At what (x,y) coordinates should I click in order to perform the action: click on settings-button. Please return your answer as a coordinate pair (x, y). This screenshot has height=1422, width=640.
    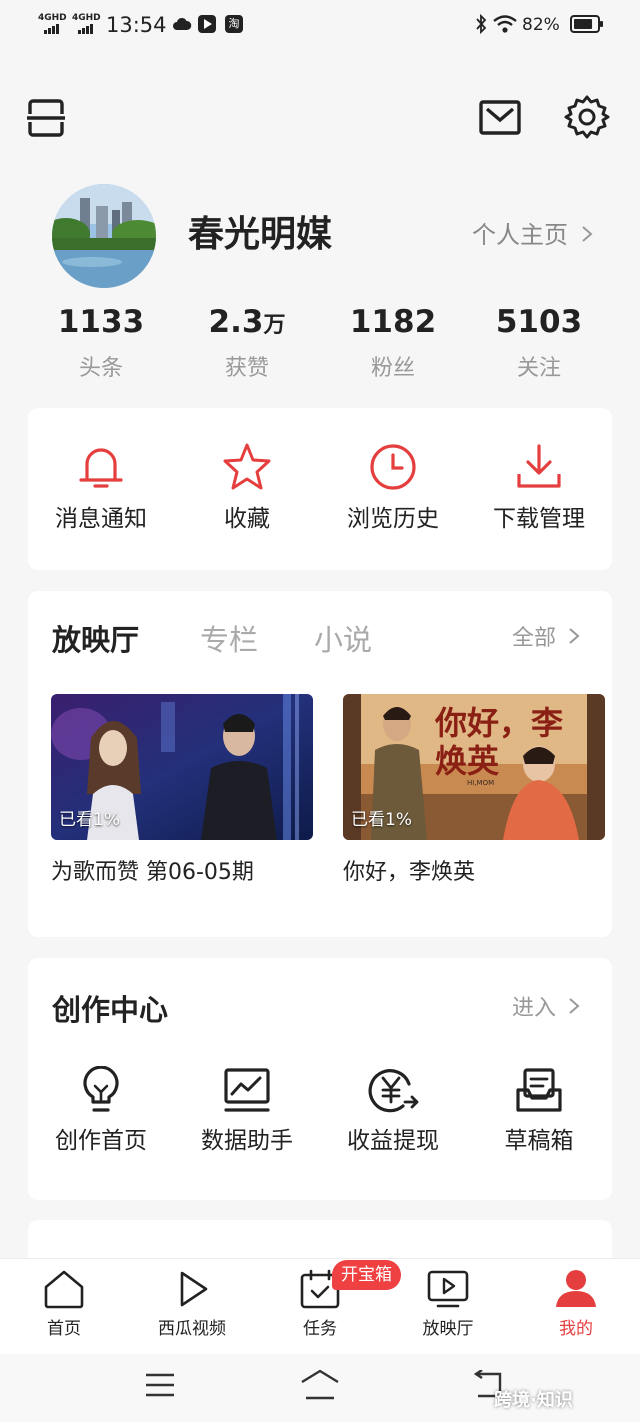
    Looking at the image, I should click on (587, 117).